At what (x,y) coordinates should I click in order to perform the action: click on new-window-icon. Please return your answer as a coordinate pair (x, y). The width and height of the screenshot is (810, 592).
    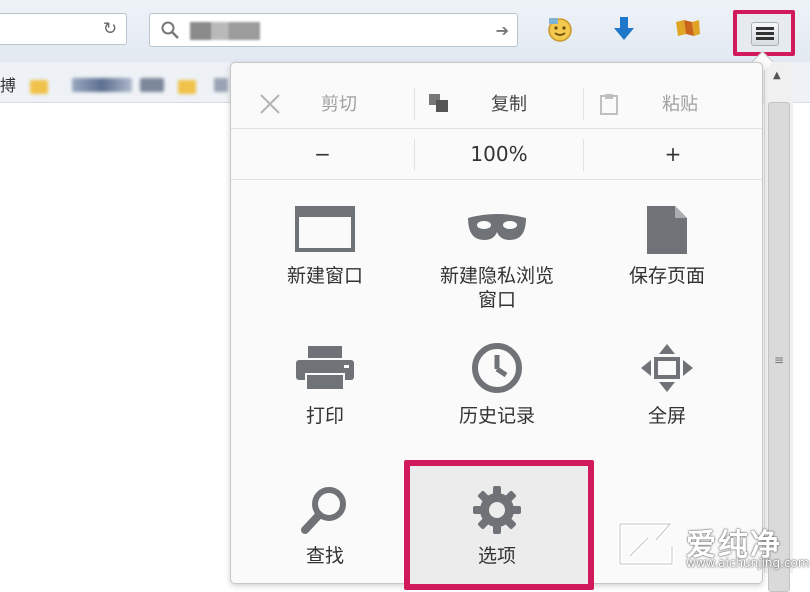
    Looking at the image, I should click on (325, 229).